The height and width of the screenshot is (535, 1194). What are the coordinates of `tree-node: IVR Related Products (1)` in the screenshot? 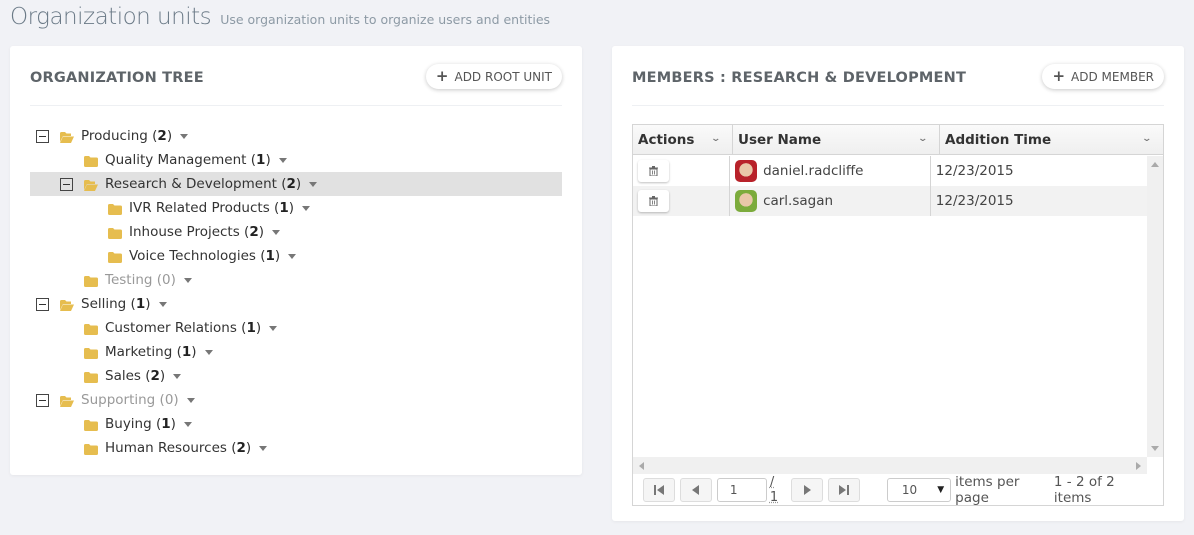 It's located at (296, 208).